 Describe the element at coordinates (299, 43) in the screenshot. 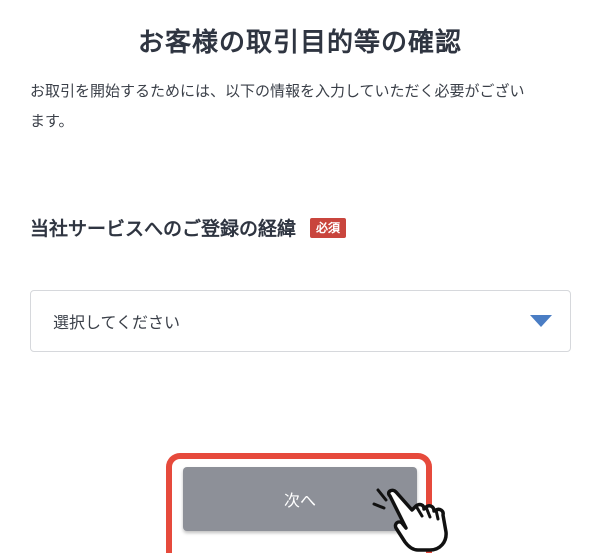

I see `page-title: お客様の取引目的等の確認` at that location.